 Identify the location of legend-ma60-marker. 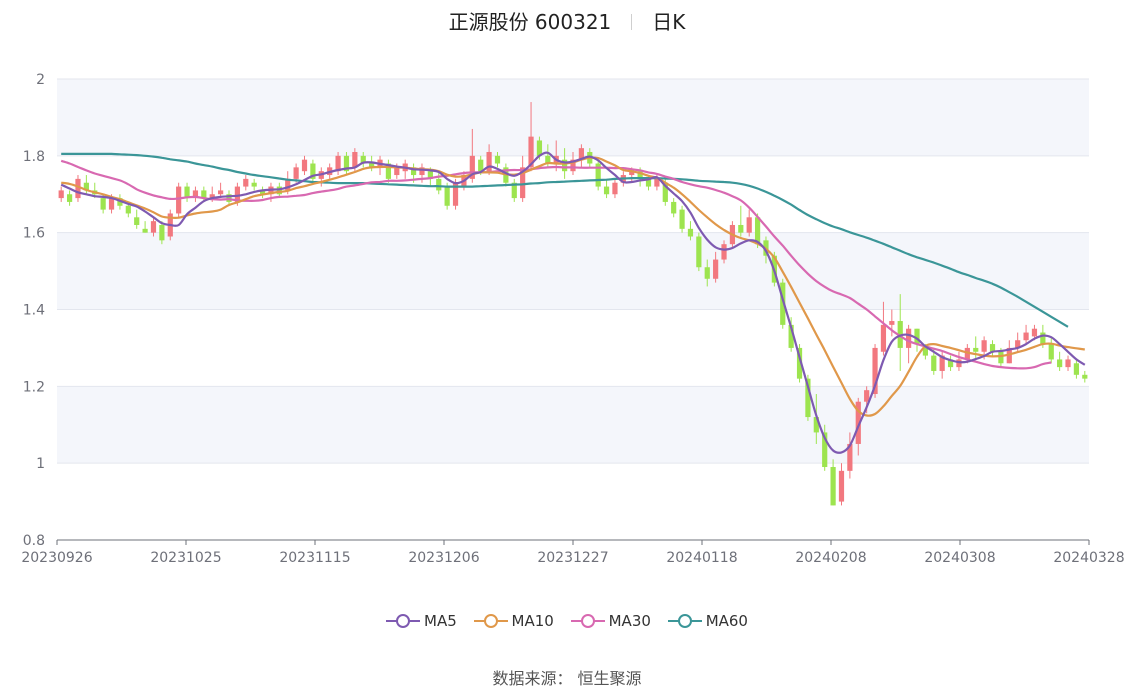
(684, 621).